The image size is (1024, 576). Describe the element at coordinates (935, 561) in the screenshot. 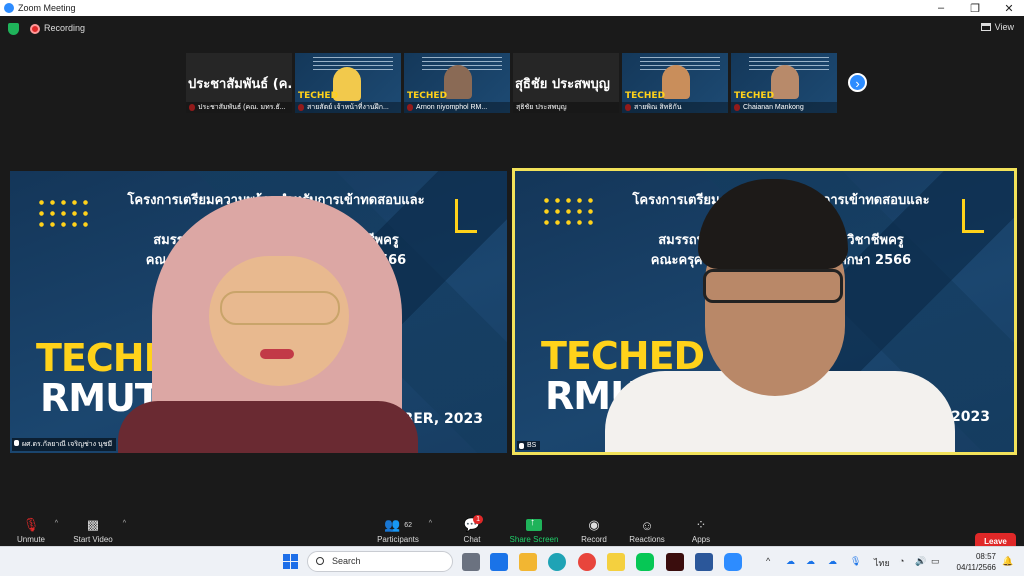

I see `battery-icon: ▭` at that location.